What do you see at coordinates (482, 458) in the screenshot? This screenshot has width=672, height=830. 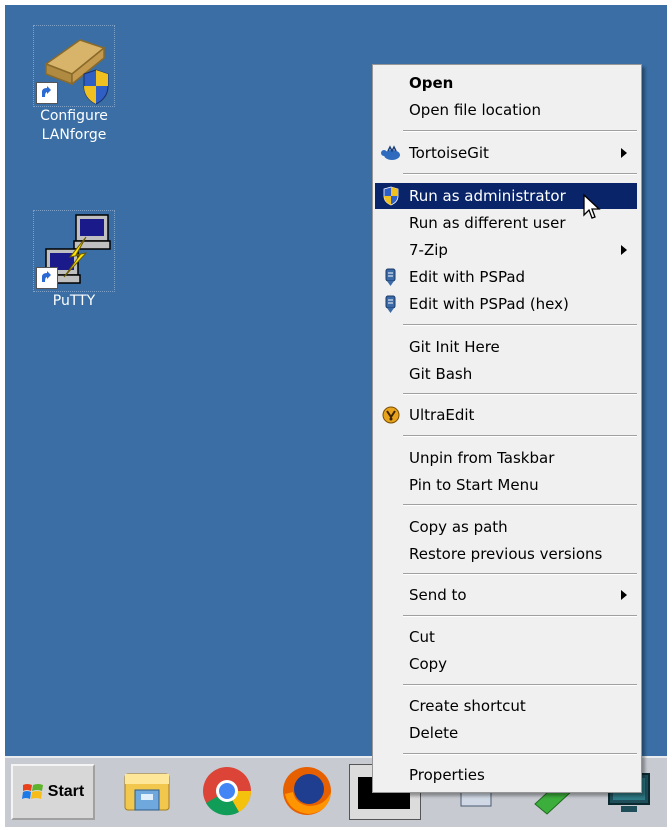 I see `menu-item-label: Unpin from Taskbar` at bounding box center [482, 458].